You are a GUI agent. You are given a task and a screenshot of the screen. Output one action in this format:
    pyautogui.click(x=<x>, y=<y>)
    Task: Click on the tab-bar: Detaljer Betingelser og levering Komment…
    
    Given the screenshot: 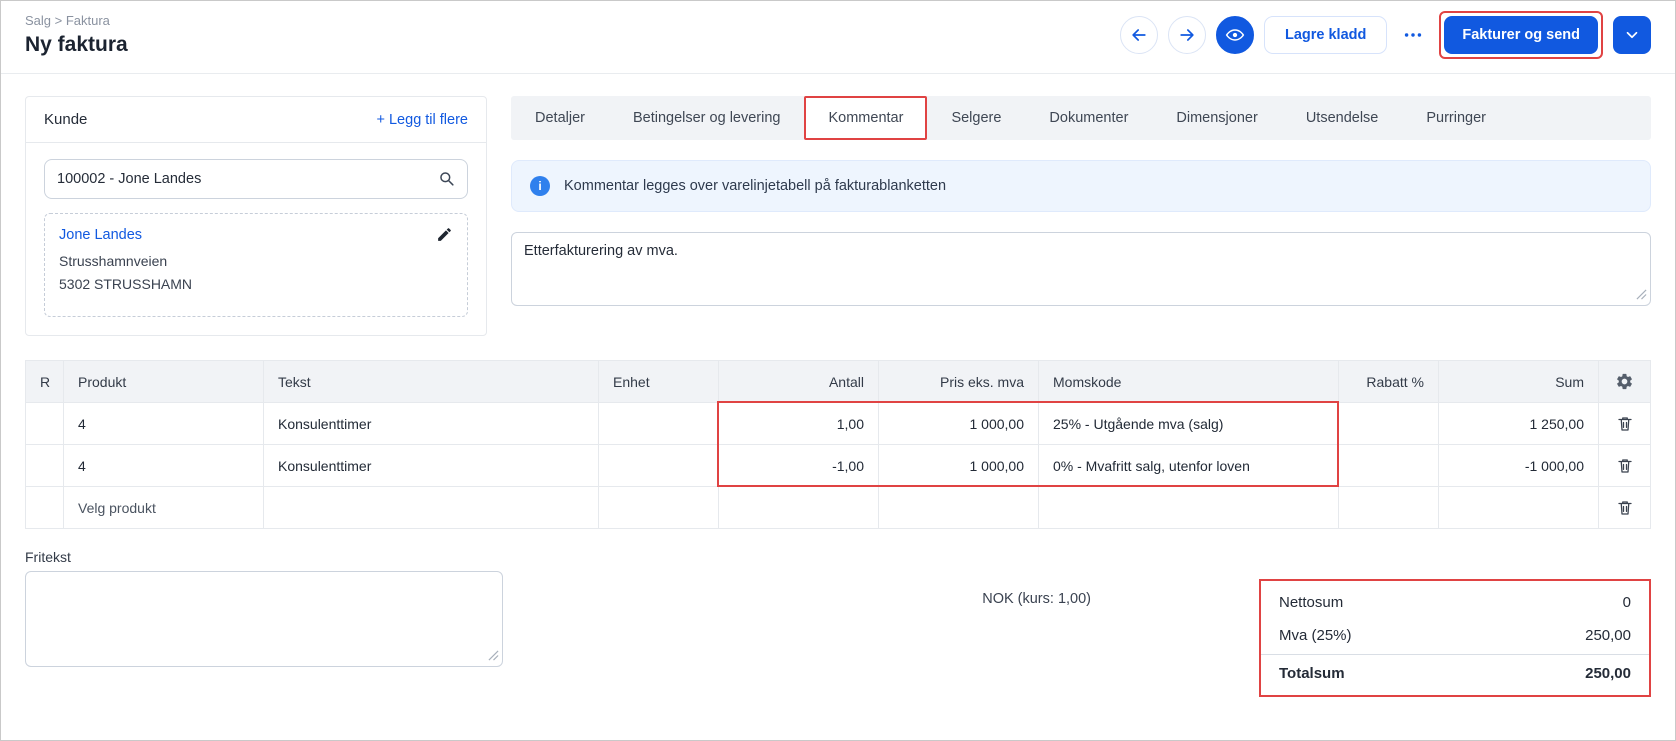 What is the action you would take?
    pyautogui.click(x=1081, y=118)
    